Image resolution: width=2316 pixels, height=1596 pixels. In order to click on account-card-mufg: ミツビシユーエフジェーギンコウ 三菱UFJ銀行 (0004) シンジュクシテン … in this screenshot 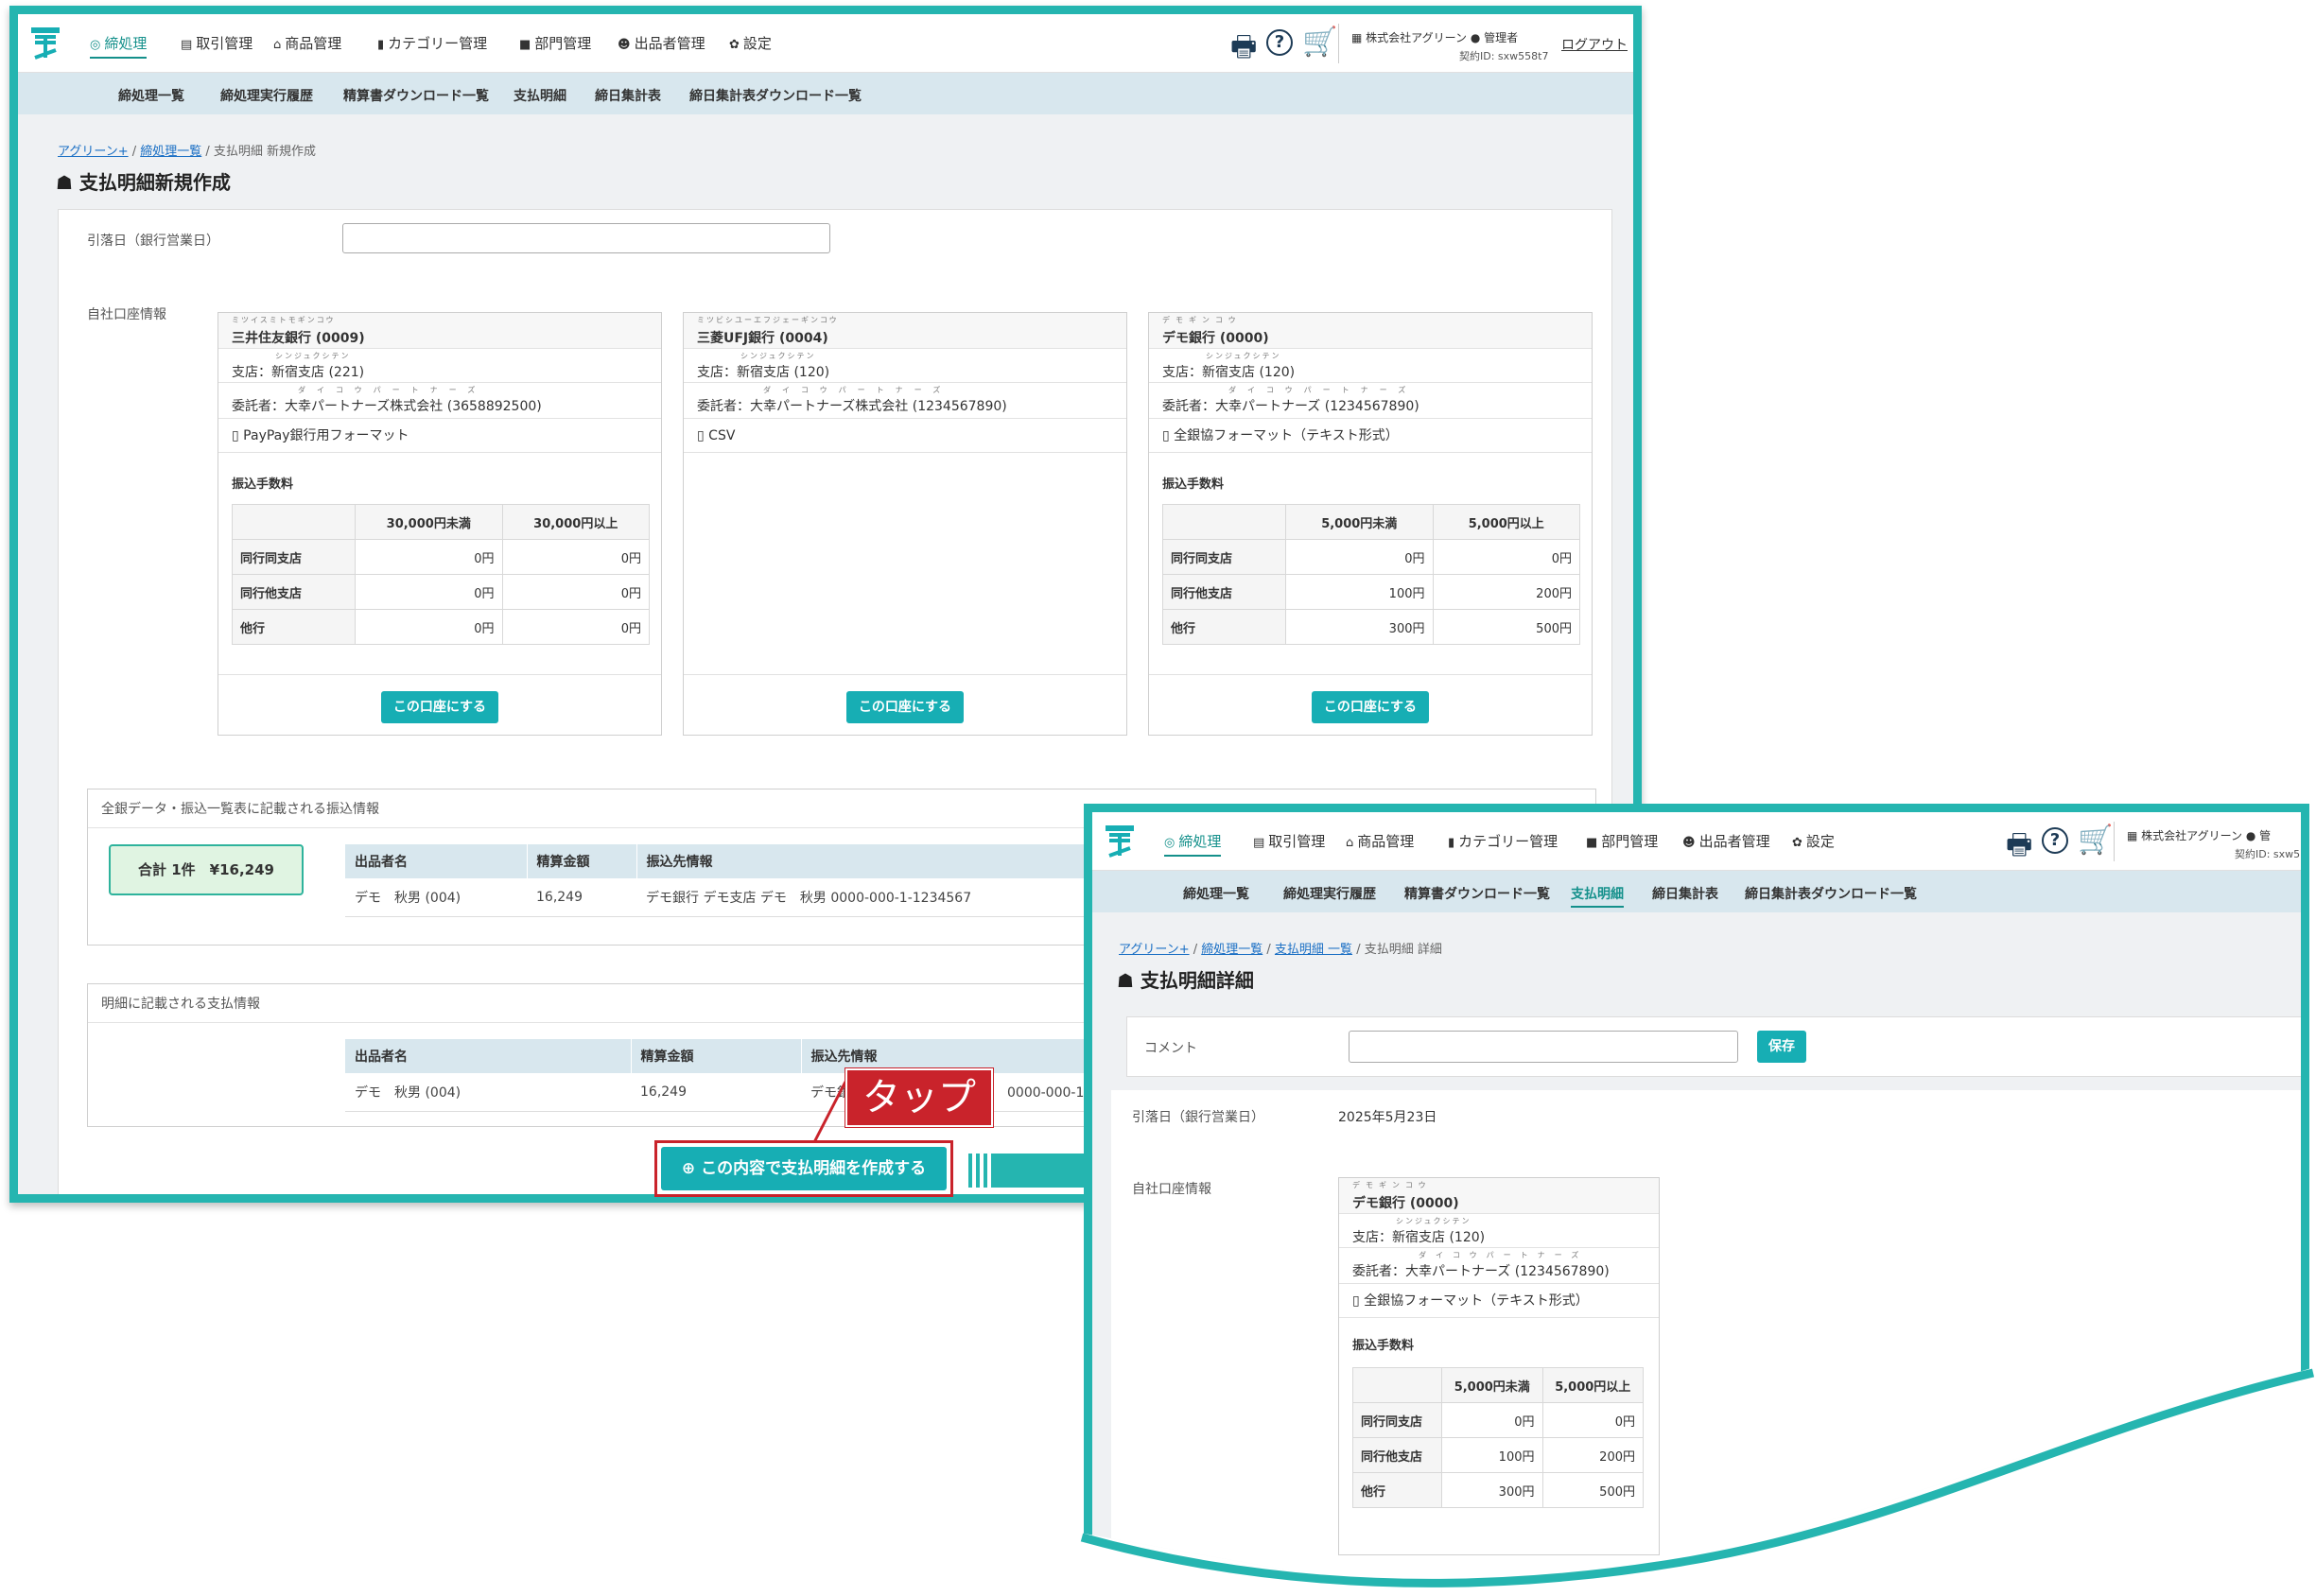, I will do `click(905, 524)`.